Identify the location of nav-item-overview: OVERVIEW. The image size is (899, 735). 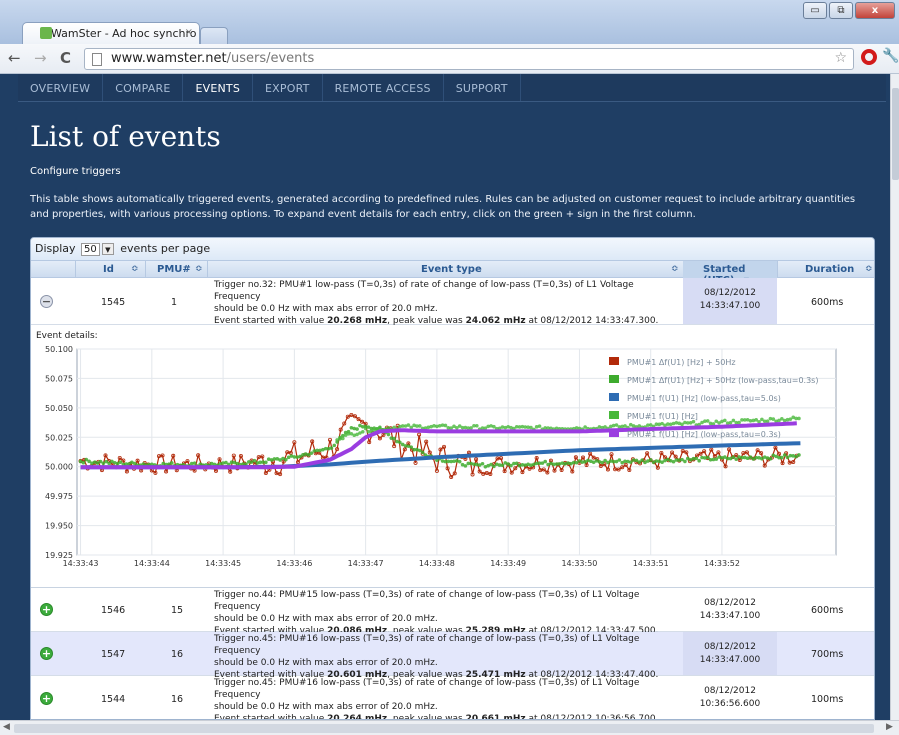
(61, 87).